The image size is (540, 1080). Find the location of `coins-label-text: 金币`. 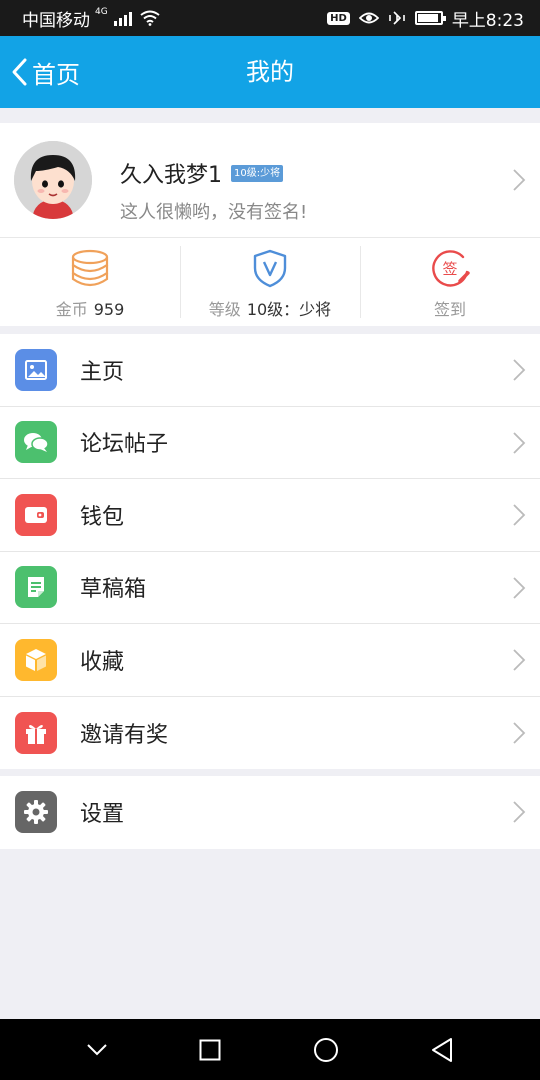

coins-label-text: 金币 is located at coordinates (71, 309).